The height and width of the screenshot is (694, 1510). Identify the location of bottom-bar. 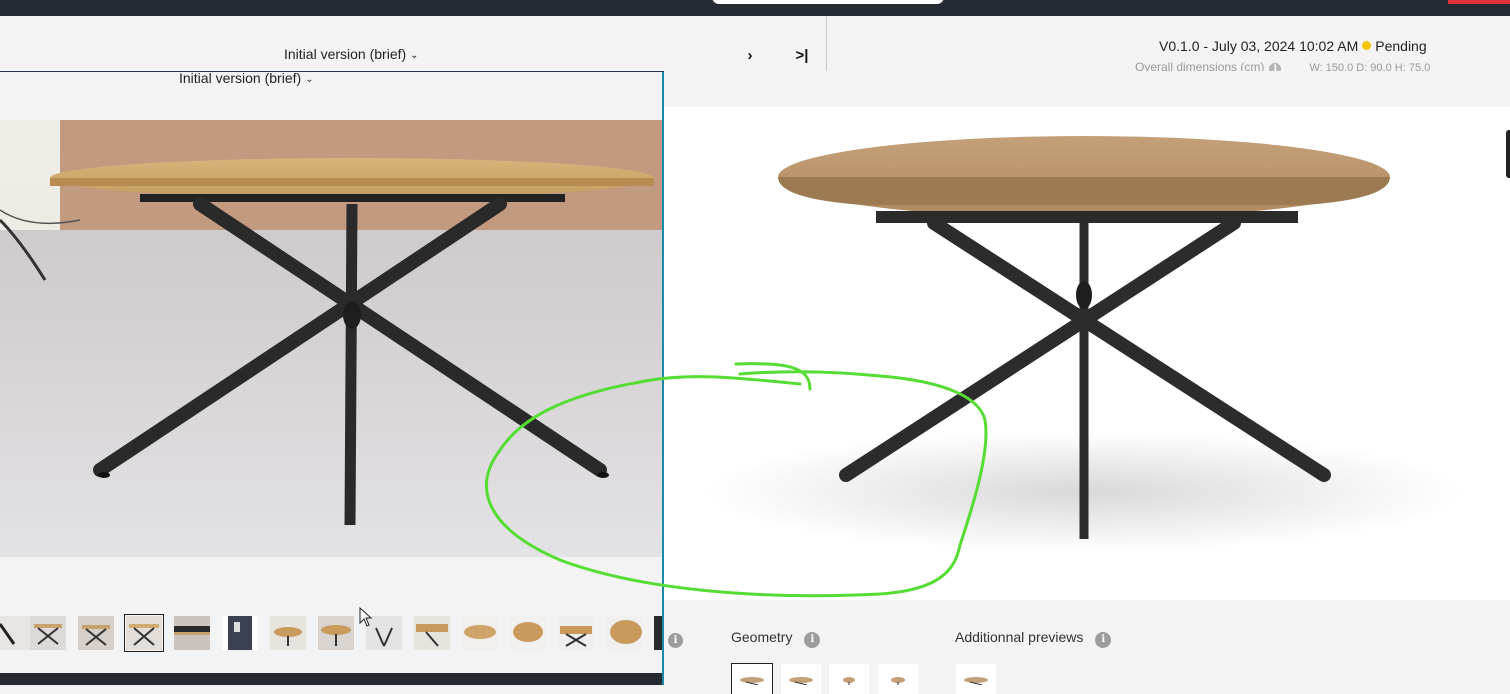
(331, 679).